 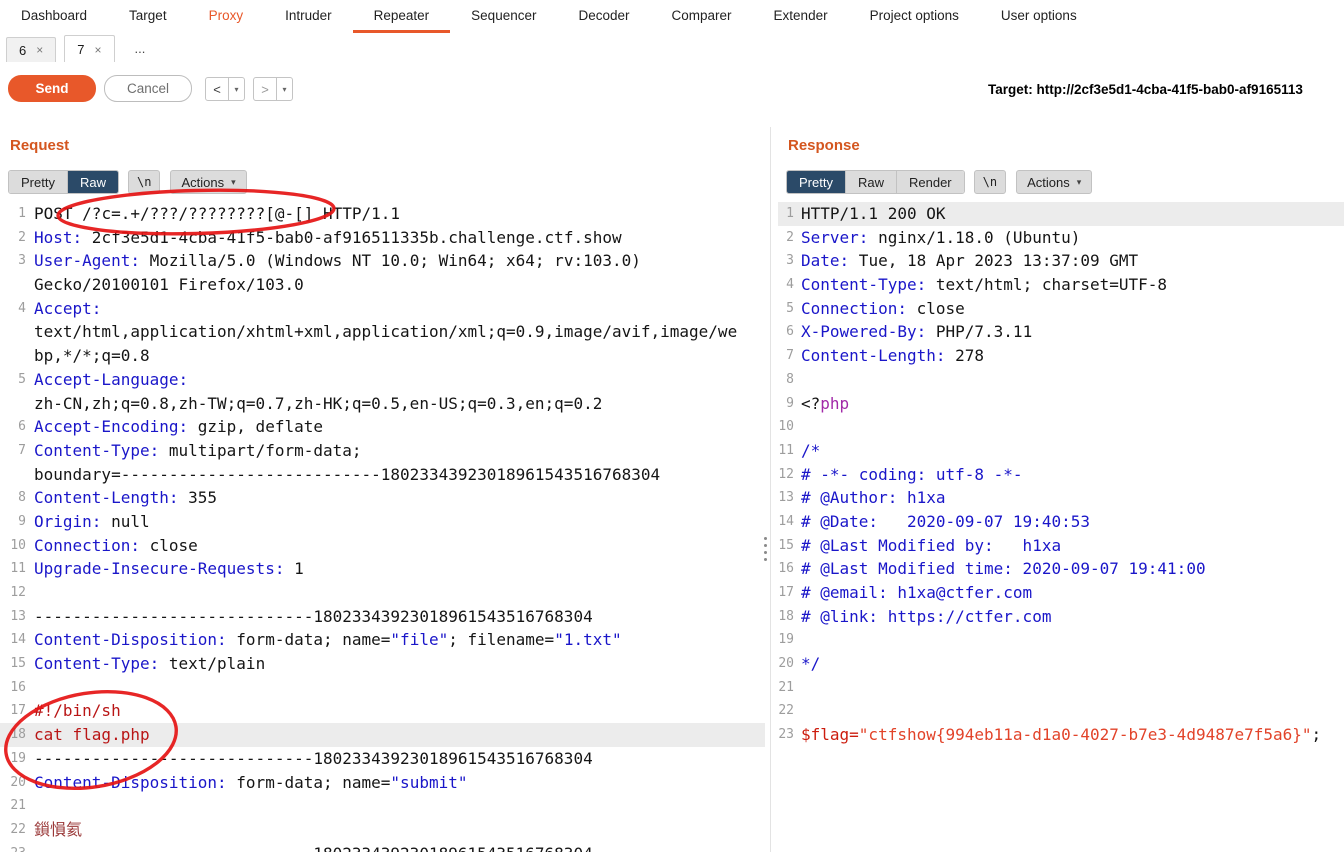 What do you see at coordinates (401, 16) in the screenshot?
I see `main-tab-repeater: Repeater` at bounding box center [401, 16].